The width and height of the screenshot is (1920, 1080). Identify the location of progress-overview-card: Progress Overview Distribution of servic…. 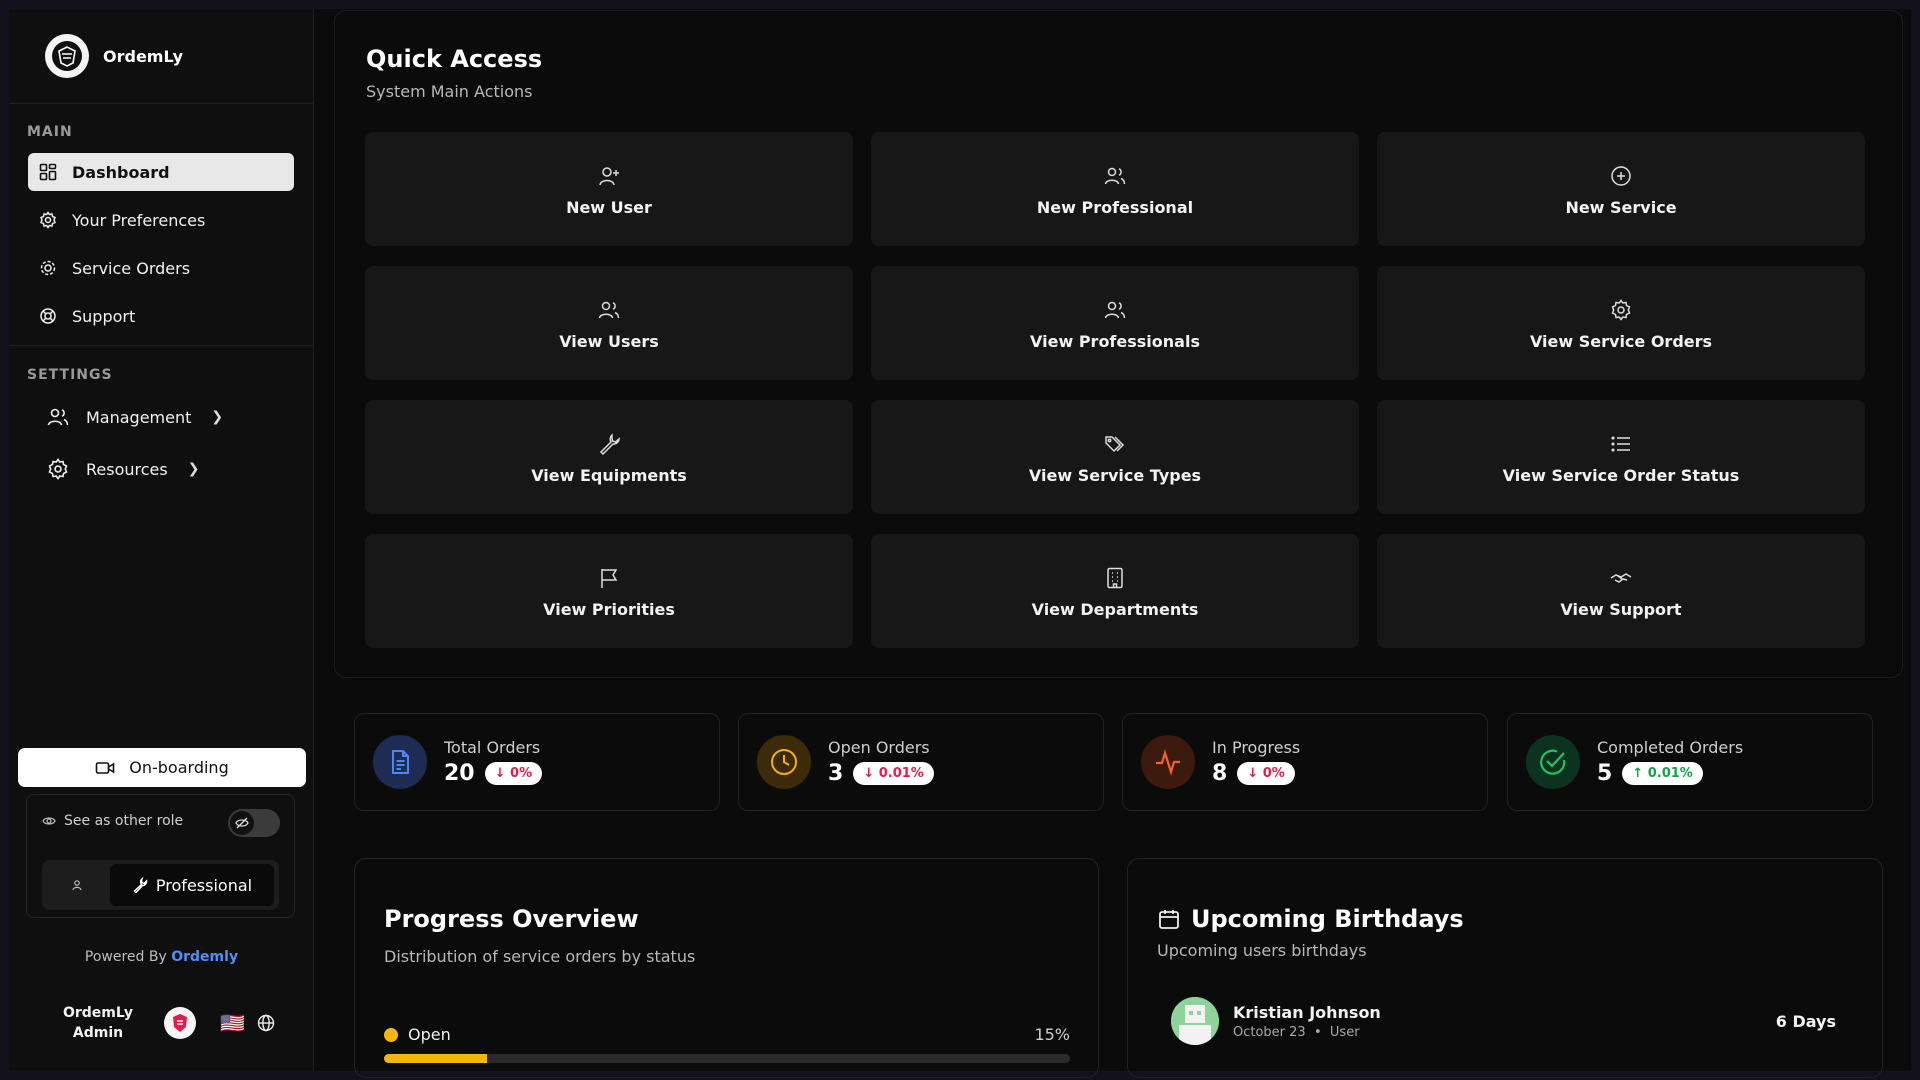
(726, 968).